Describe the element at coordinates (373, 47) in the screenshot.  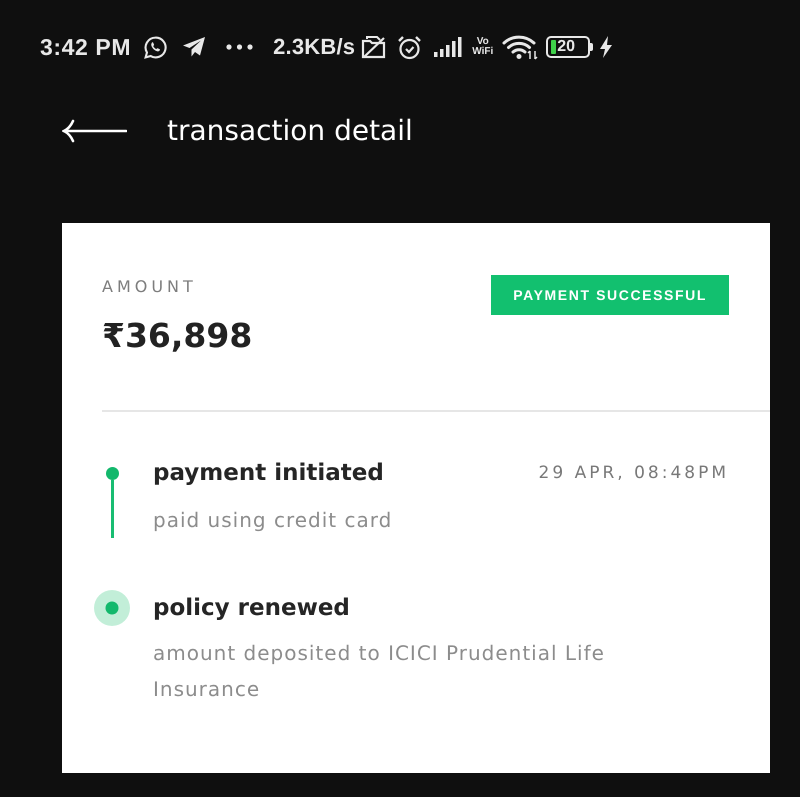
I see `crossed-card-icon` at that location.